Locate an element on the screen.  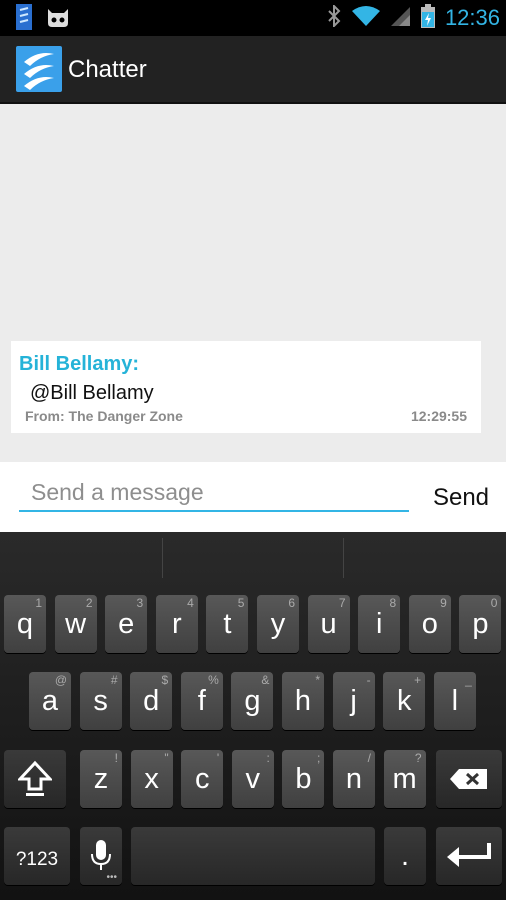
key-hint: ' is located at coordinates (218, 758).